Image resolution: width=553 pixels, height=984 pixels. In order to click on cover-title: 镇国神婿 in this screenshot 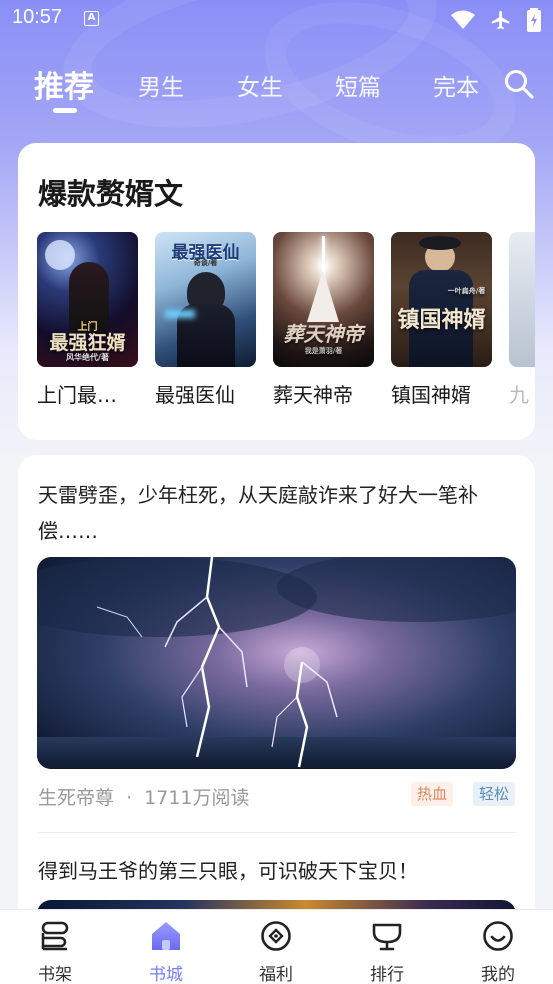, I will do `click(441, 320)`.